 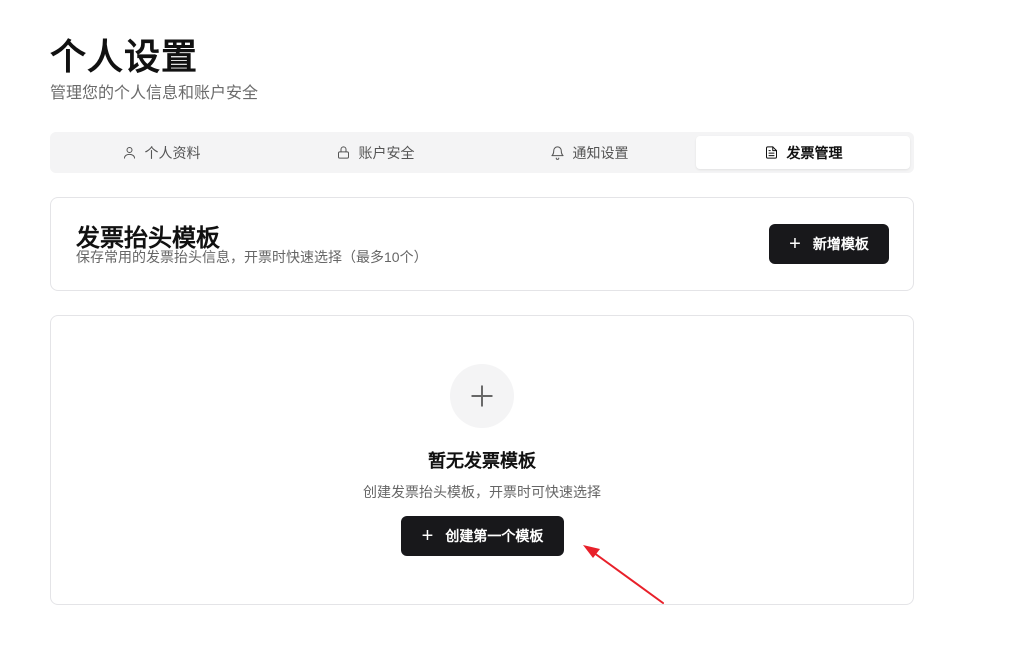 I want to click on section-description: 保存常用的发票抬头信息，开票时快速选择（最多10个）, so click(x=252, y=257).